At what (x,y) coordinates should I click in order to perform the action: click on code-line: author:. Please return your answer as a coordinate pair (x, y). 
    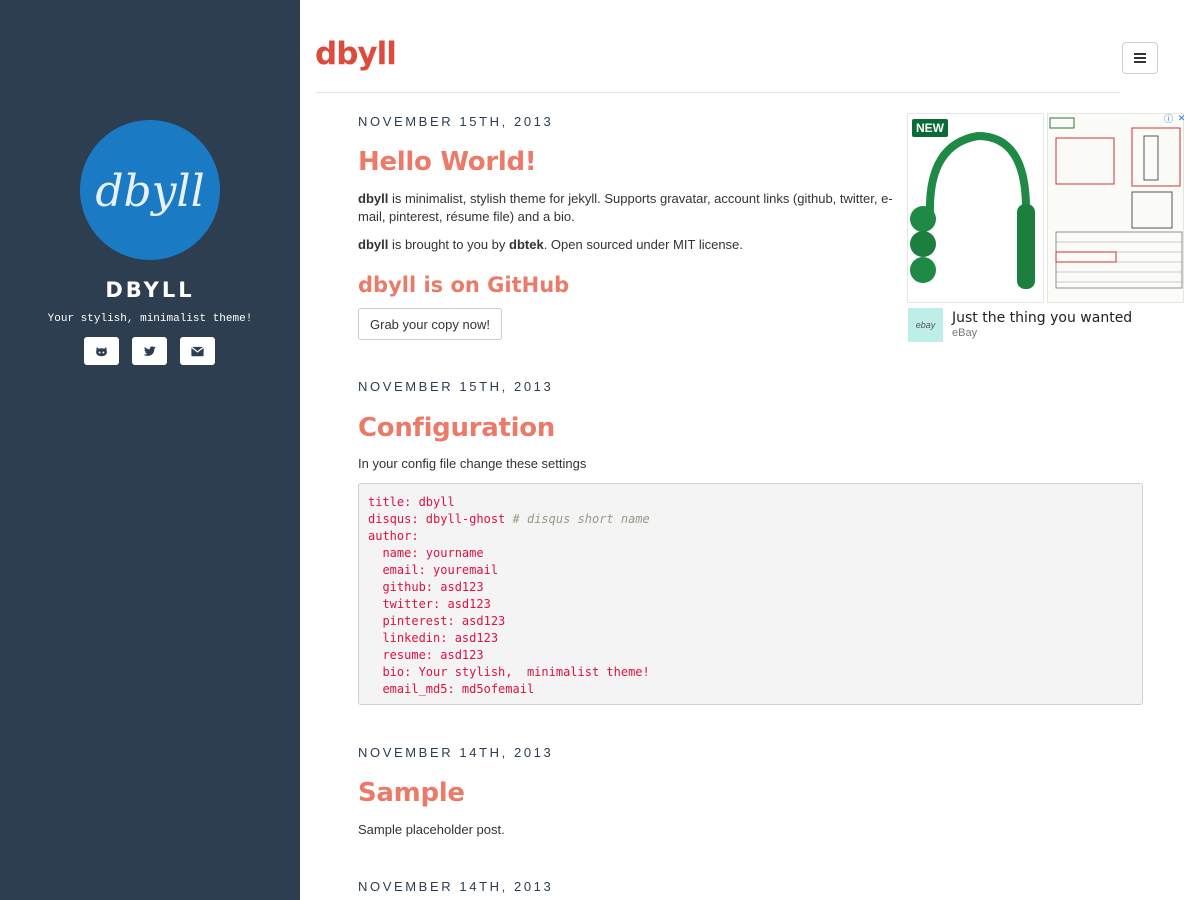
    Looking at the image, I should click on (393, 536).